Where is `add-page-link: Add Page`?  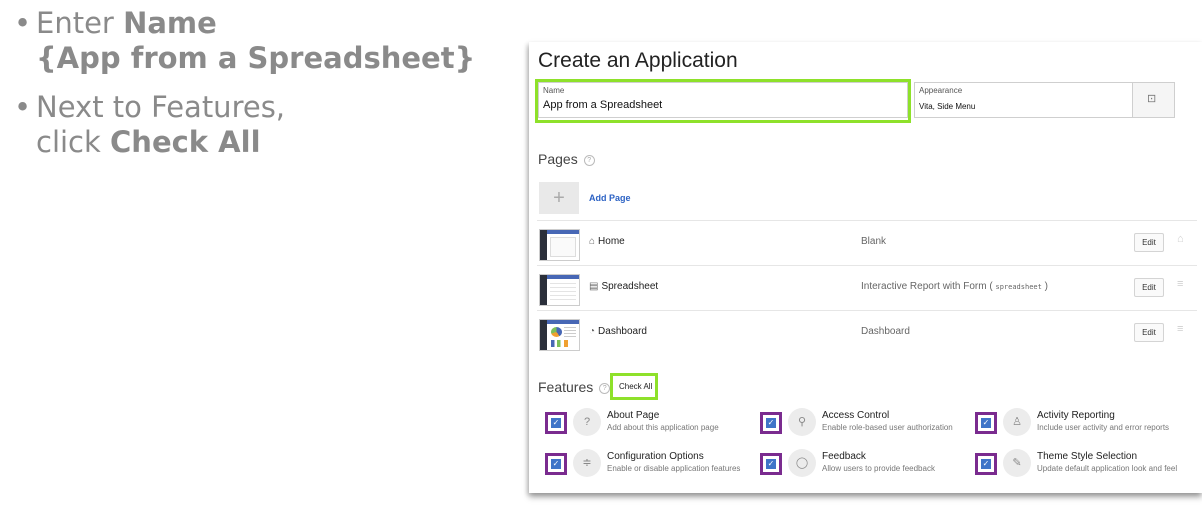 add-page-link: Add Page is located at coordinates (610, 198).